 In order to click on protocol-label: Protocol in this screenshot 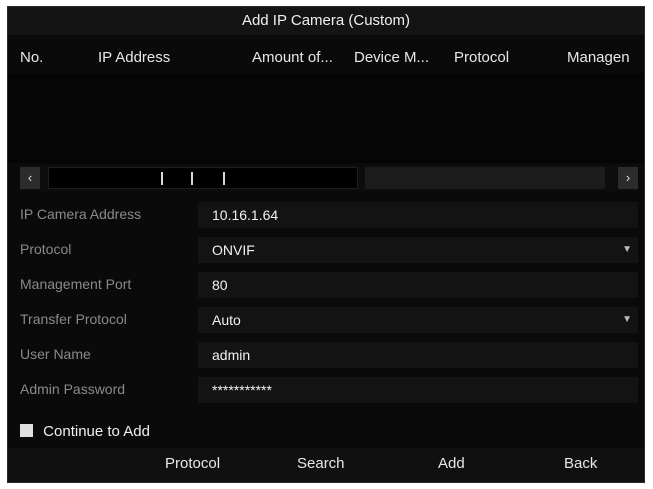, I will do `click(46, 249)`.